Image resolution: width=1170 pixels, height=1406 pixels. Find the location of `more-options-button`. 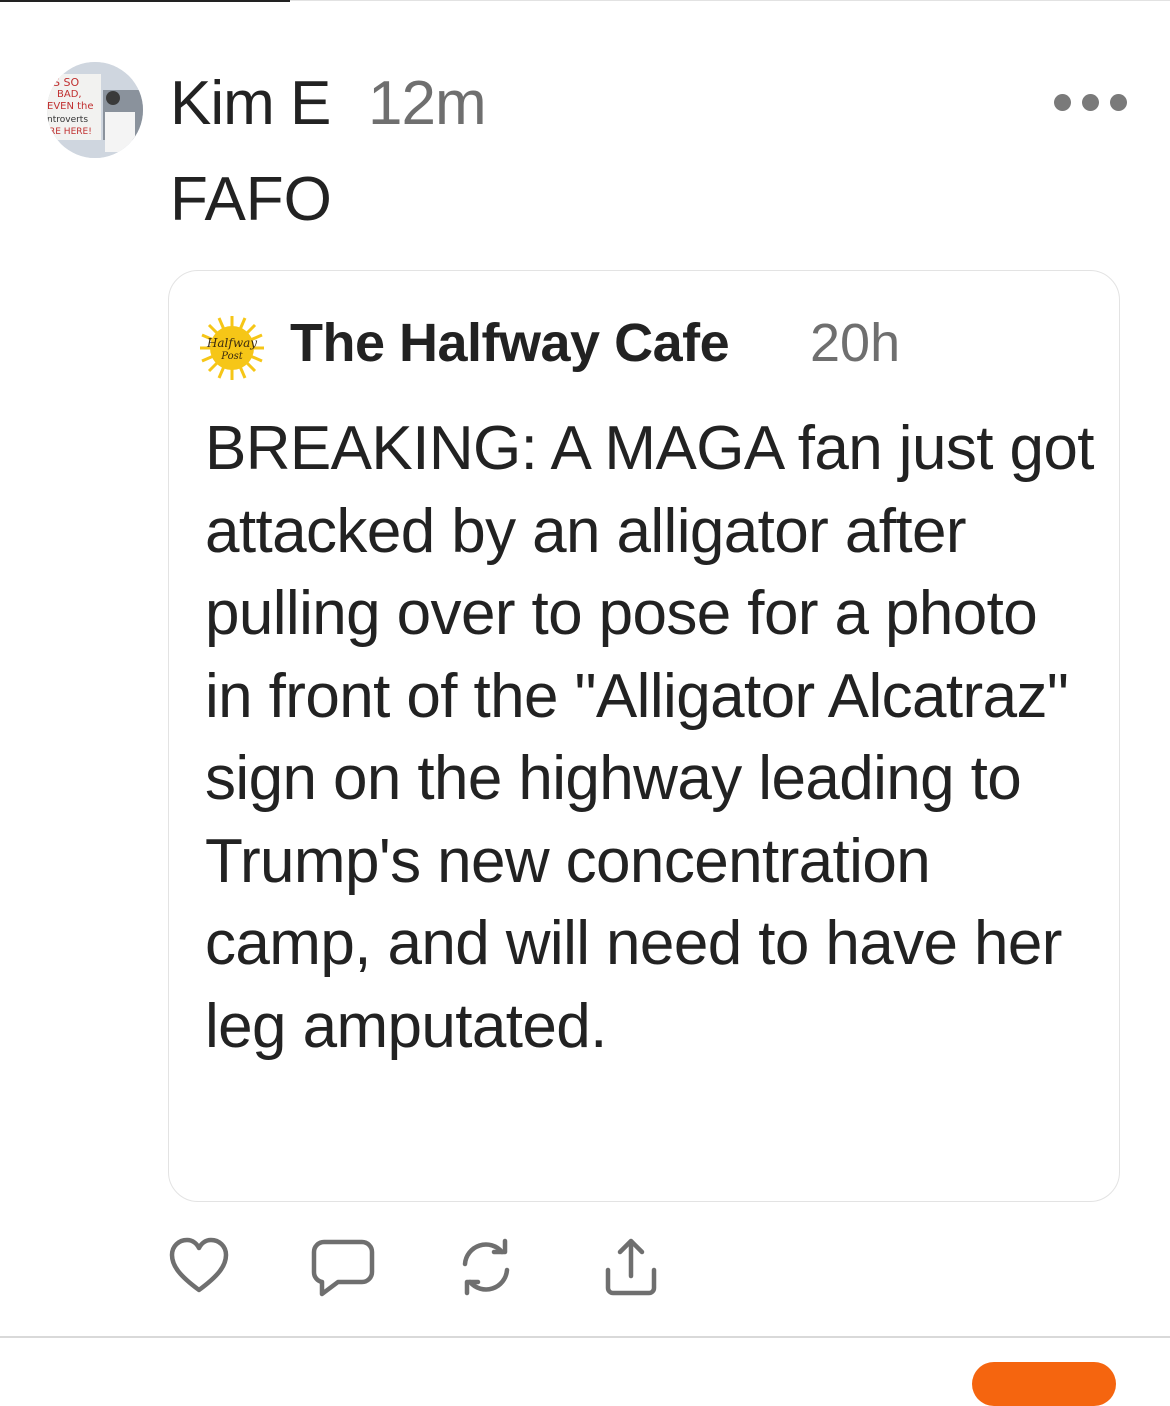

more-options-button is located at coordinates (1099, 102).